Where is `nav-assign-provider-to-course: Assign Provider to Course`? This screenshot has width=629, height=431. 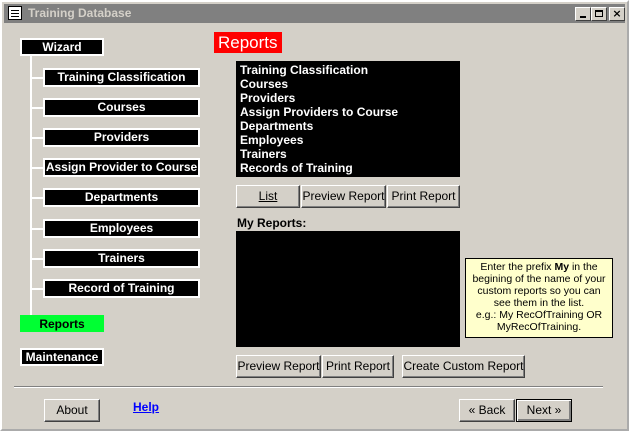 nav-assign-provider-to-course: Assign Provider to Course is located at coordinates (121, 167).